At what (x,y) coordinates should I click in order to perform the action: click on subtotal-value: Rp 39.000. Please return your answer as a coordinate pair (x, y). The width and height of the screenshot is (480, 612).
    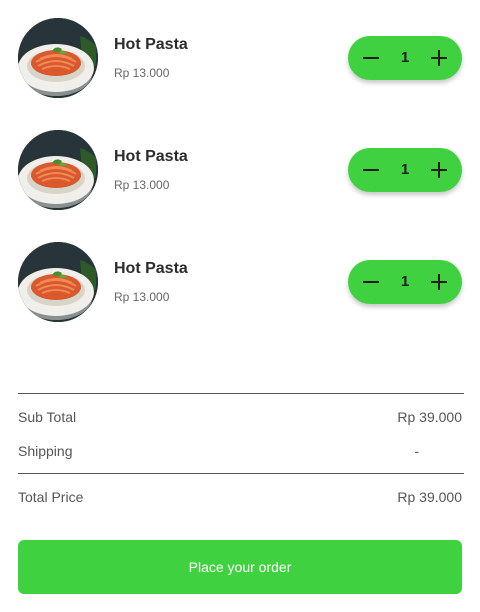
    Looking at the image, I should click on (429, 417).